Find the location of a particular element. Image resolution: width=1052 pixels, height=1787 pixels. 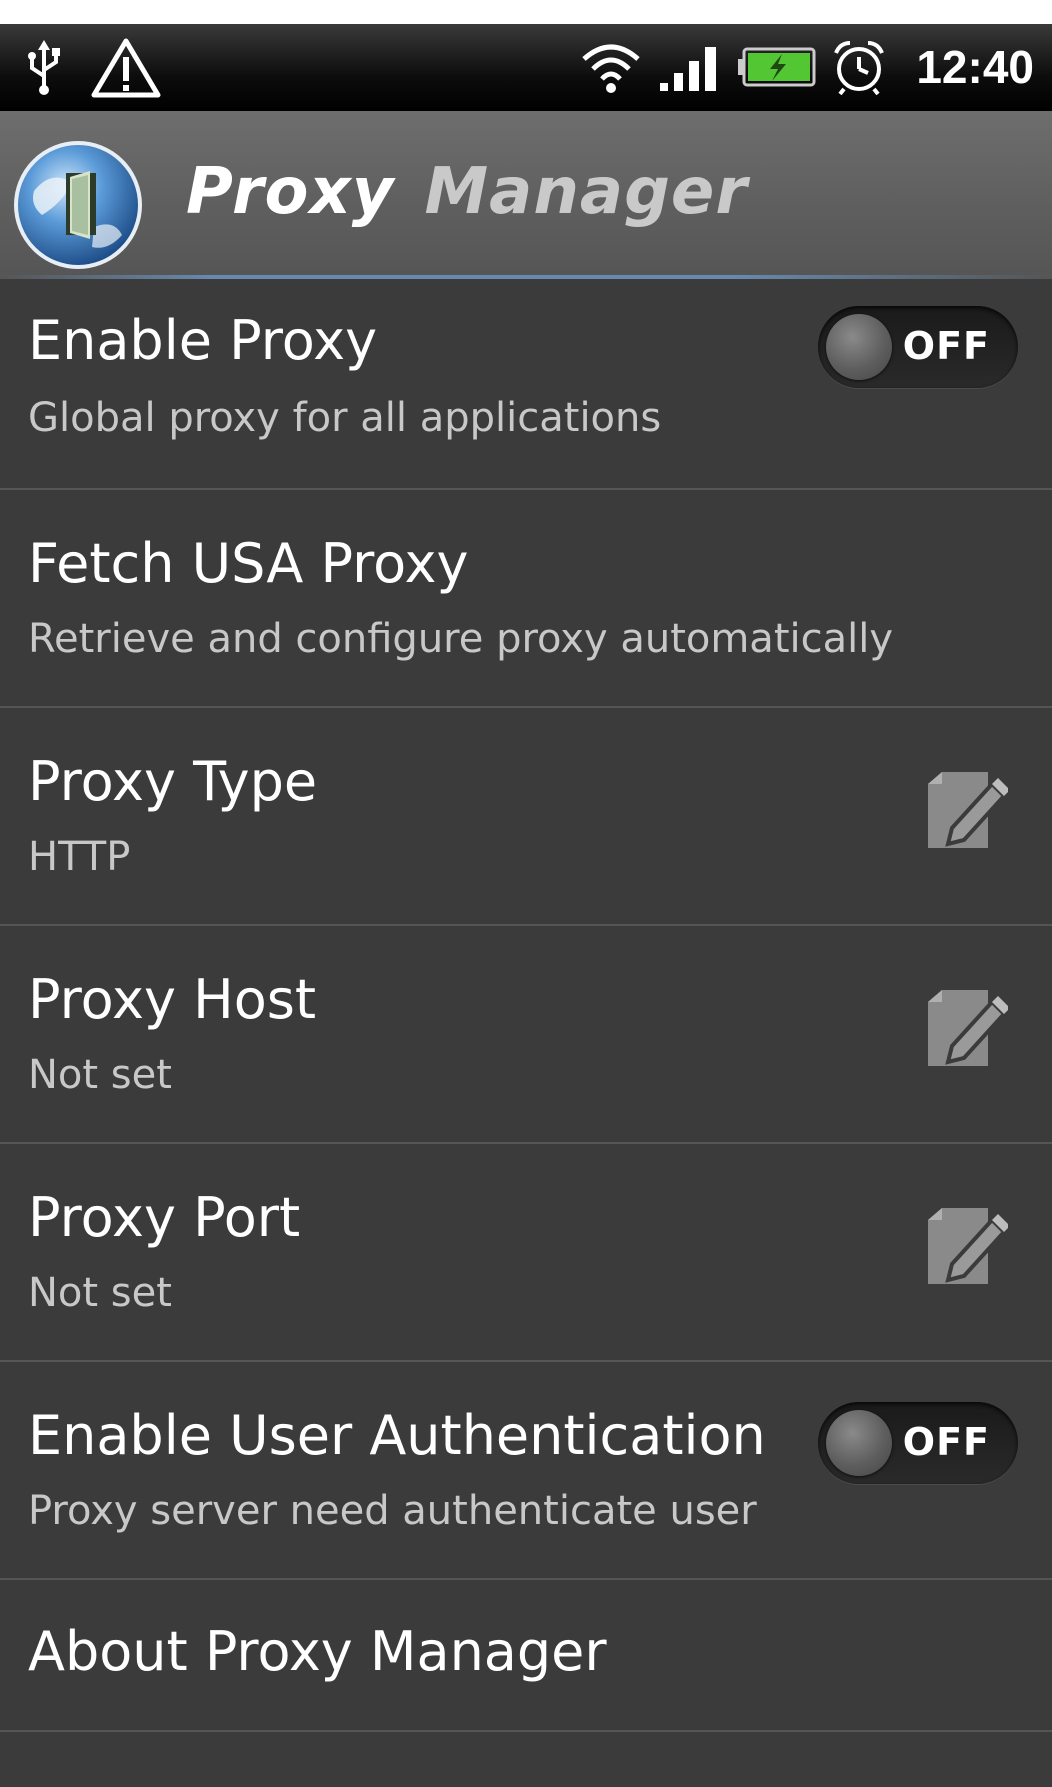

setting-title: Enable User Authentication is located at coordinates (397, 1435).